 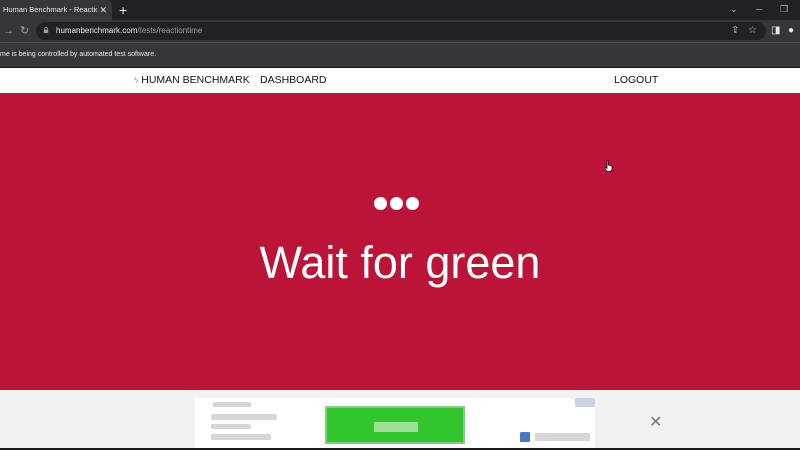 I want to click on ad-cta-blurred-label, so click(x=396, y=427).